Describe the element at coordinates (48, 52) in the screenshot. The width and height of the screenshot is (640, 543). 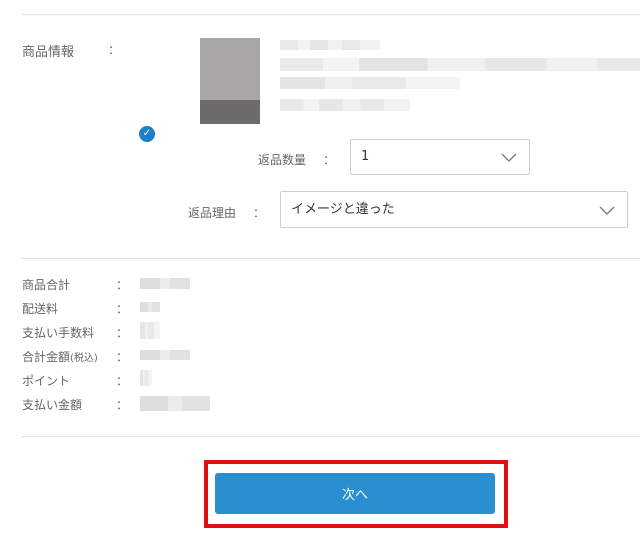
I see `product-info-label: 商品情報` at that location.